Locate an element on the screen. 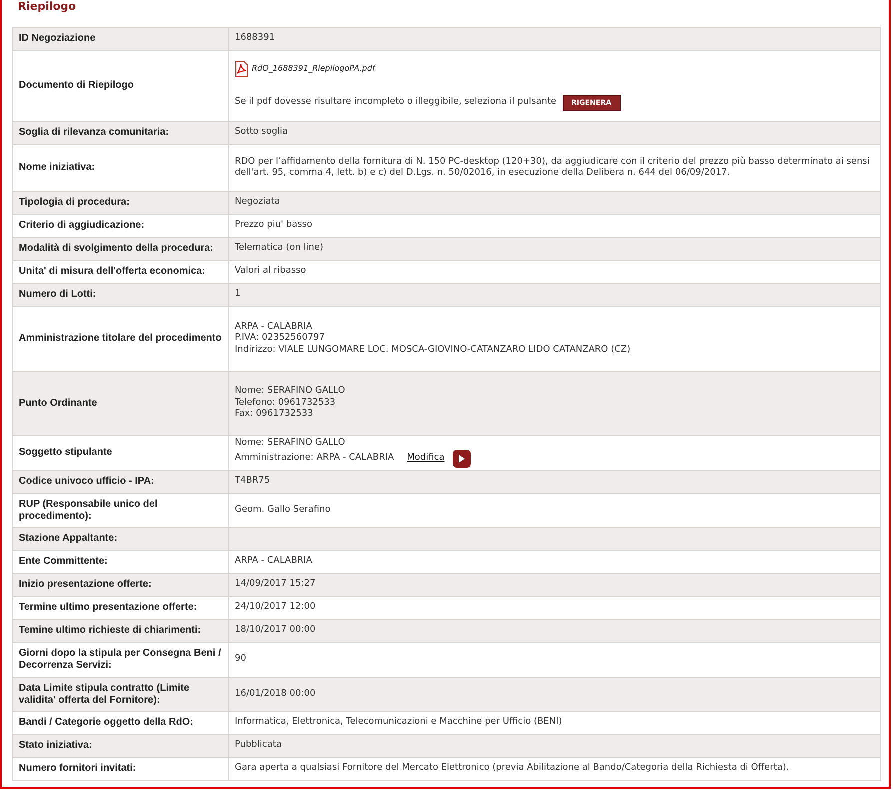 This screenshot has width=893, height=790. field-label: ID Negoziazione is located at coordinates (57, 39).